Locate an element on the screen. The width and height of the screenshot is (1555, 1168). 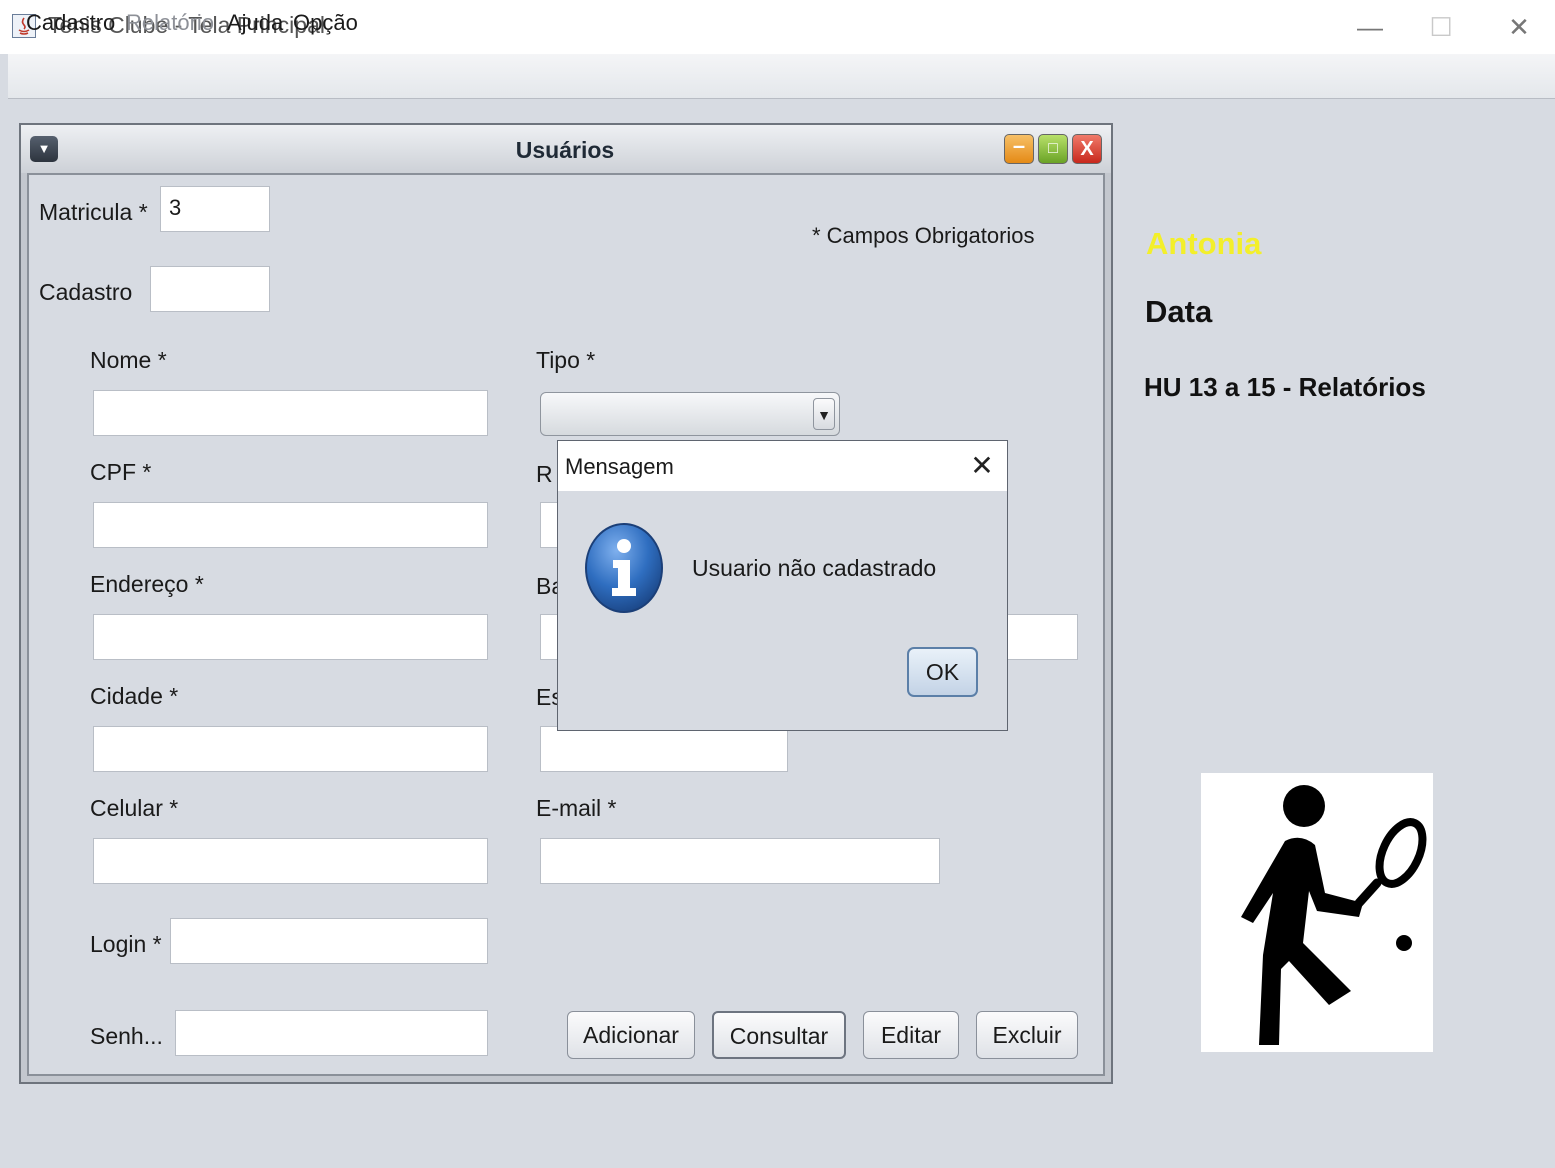
cidade-field is located at coordinates (290, 749).